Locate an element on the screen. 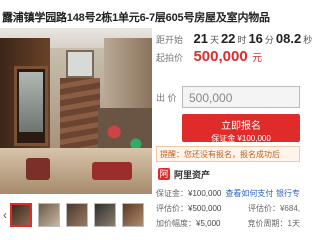  bid-cycle: 竞价周期：1天 is located at coordinates (273, 223).